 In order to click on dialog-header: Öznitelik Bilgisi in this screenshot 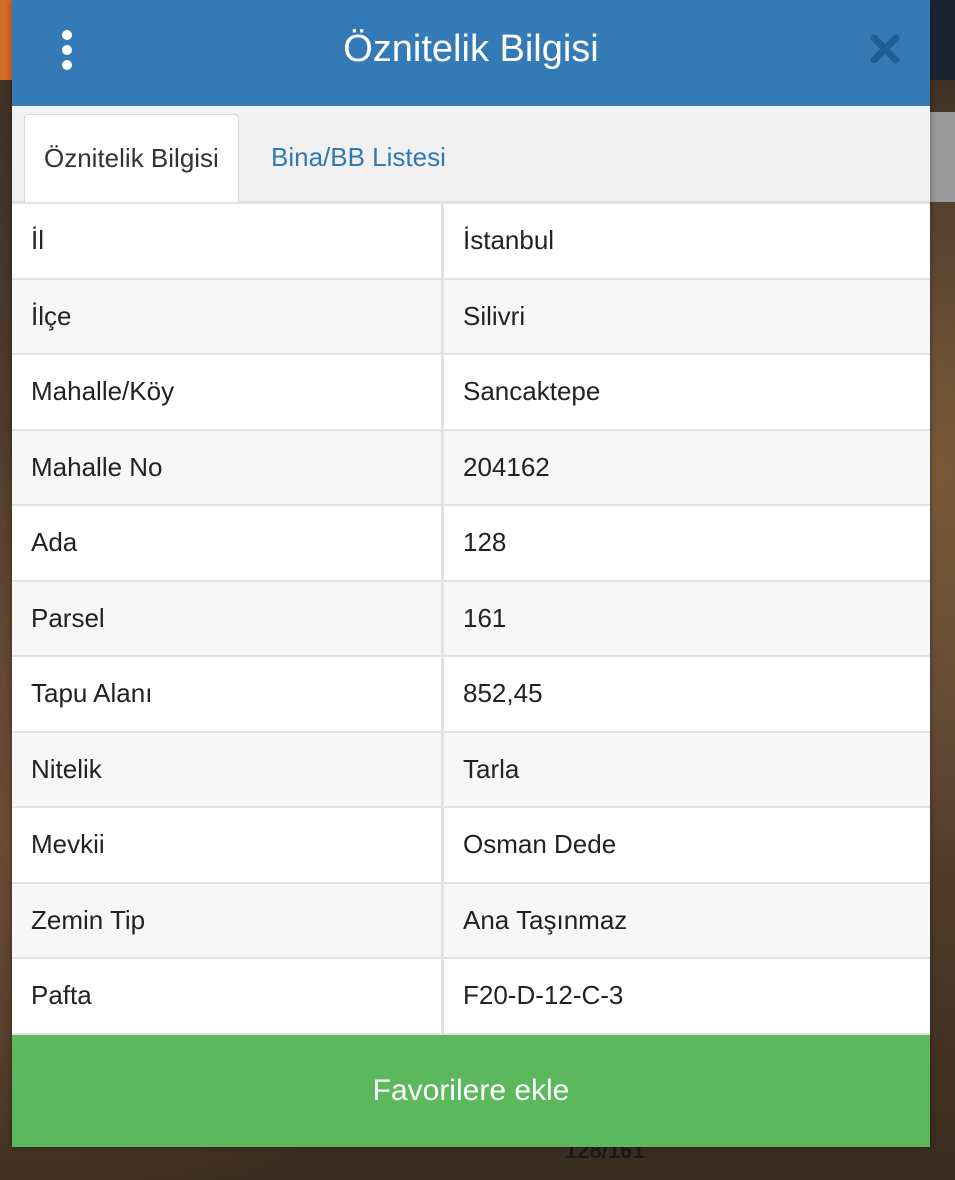, I will do `click(471, 53)`.